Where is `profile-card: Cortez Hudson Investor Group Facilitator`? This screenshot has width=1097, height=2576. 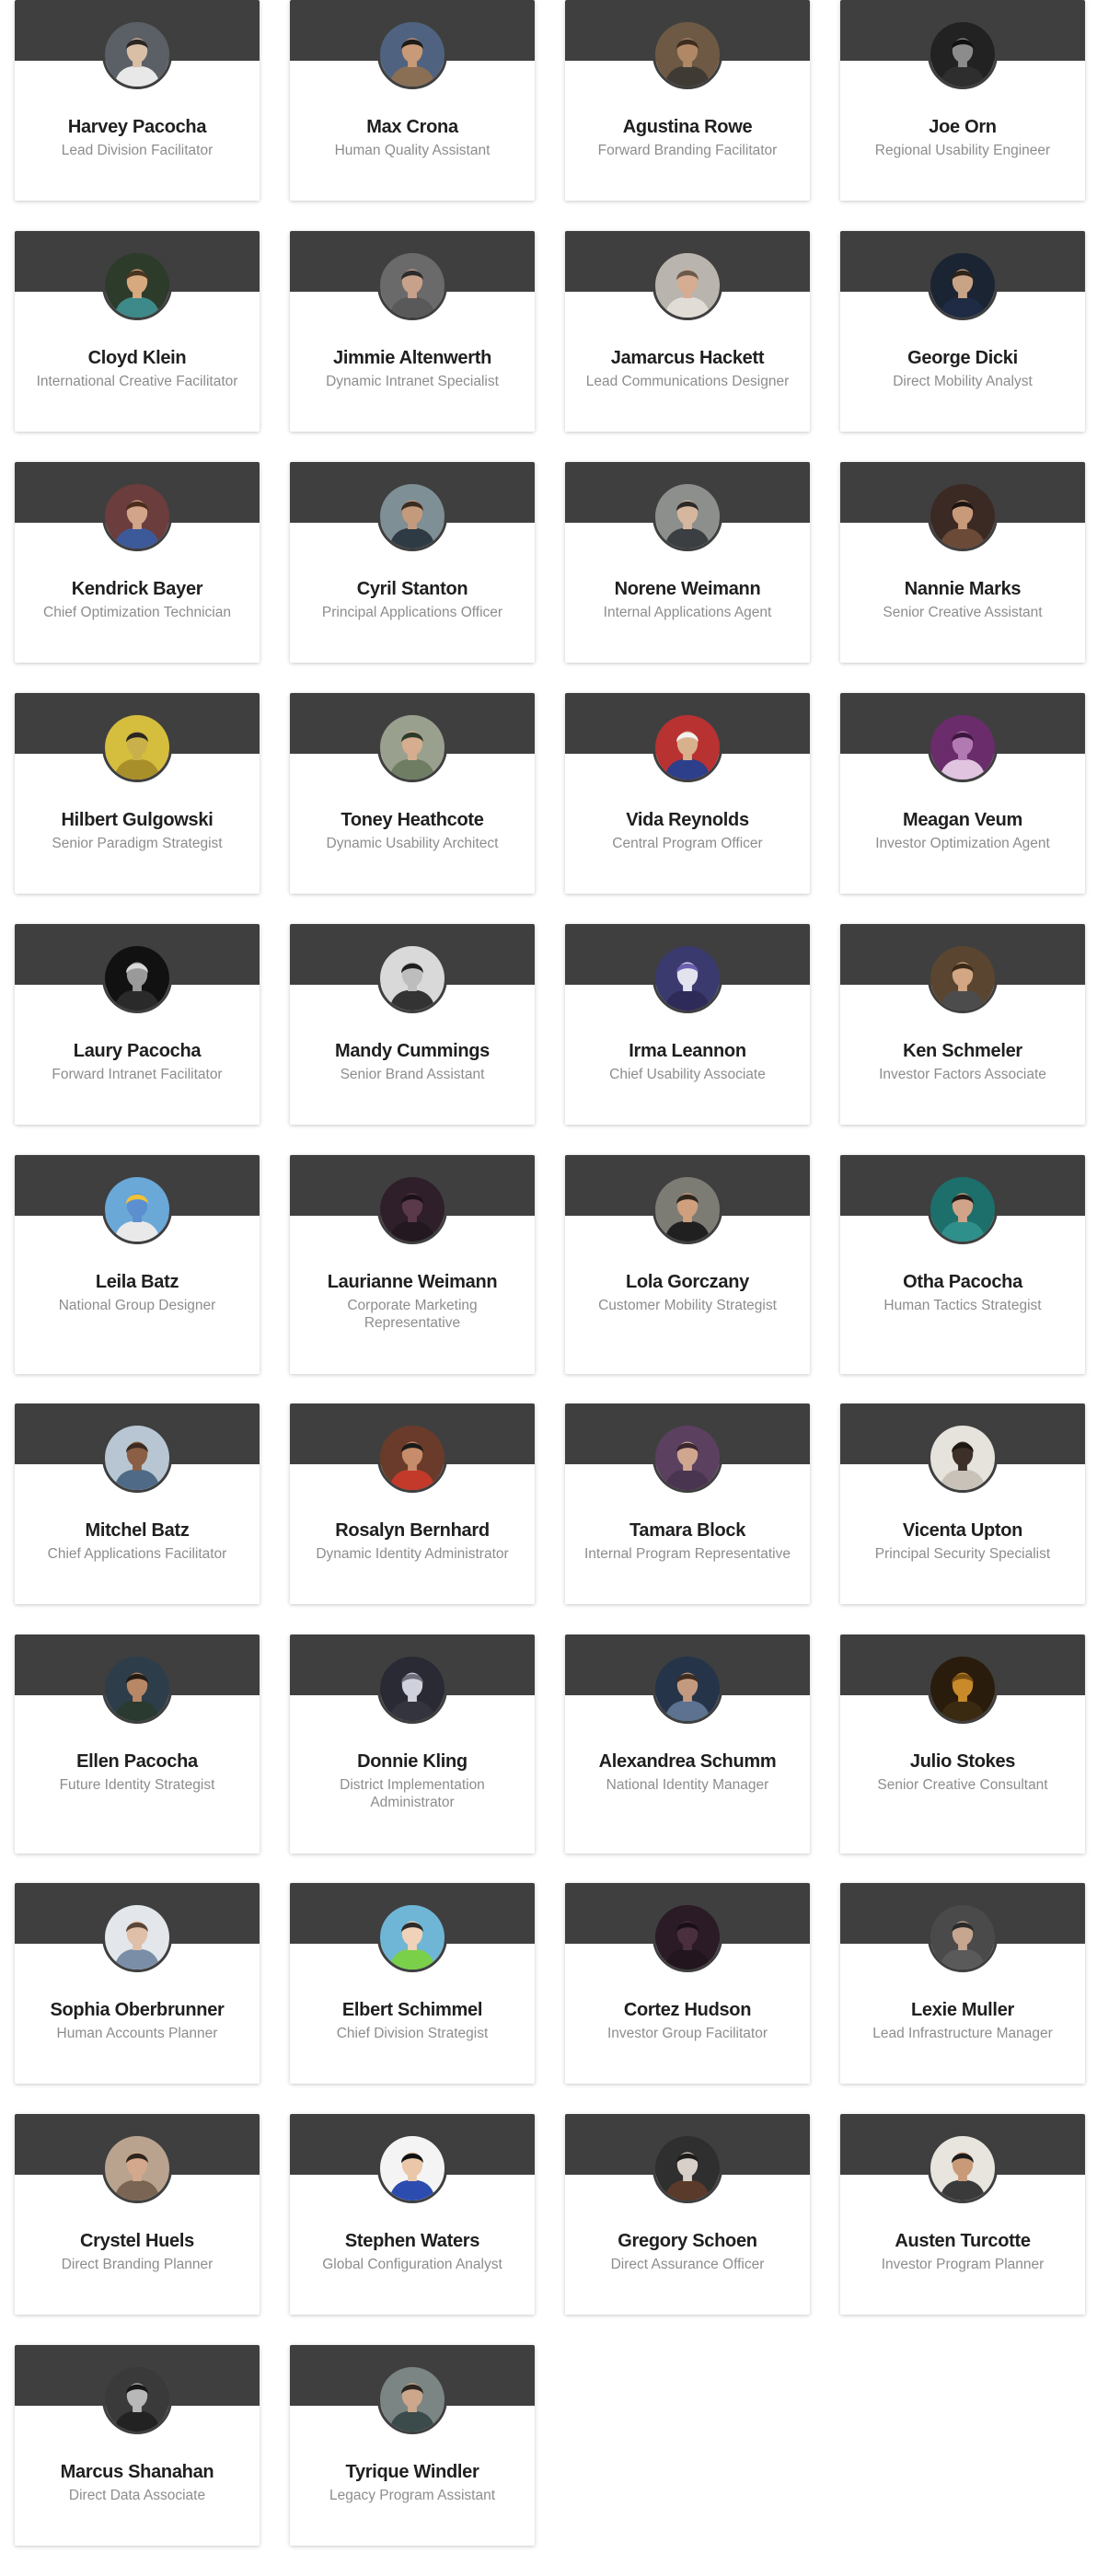
profile-card: Cortez Hudson Investor Group Facilitator is located at coordinates (687, 1984).